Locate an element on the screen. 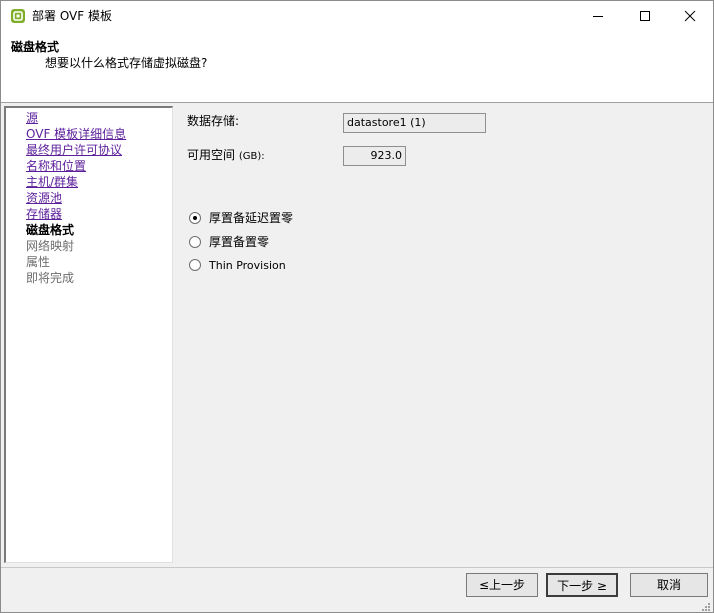 This screenshot has width=714, height=613. minimize-button is located at coordinates (598, 16).